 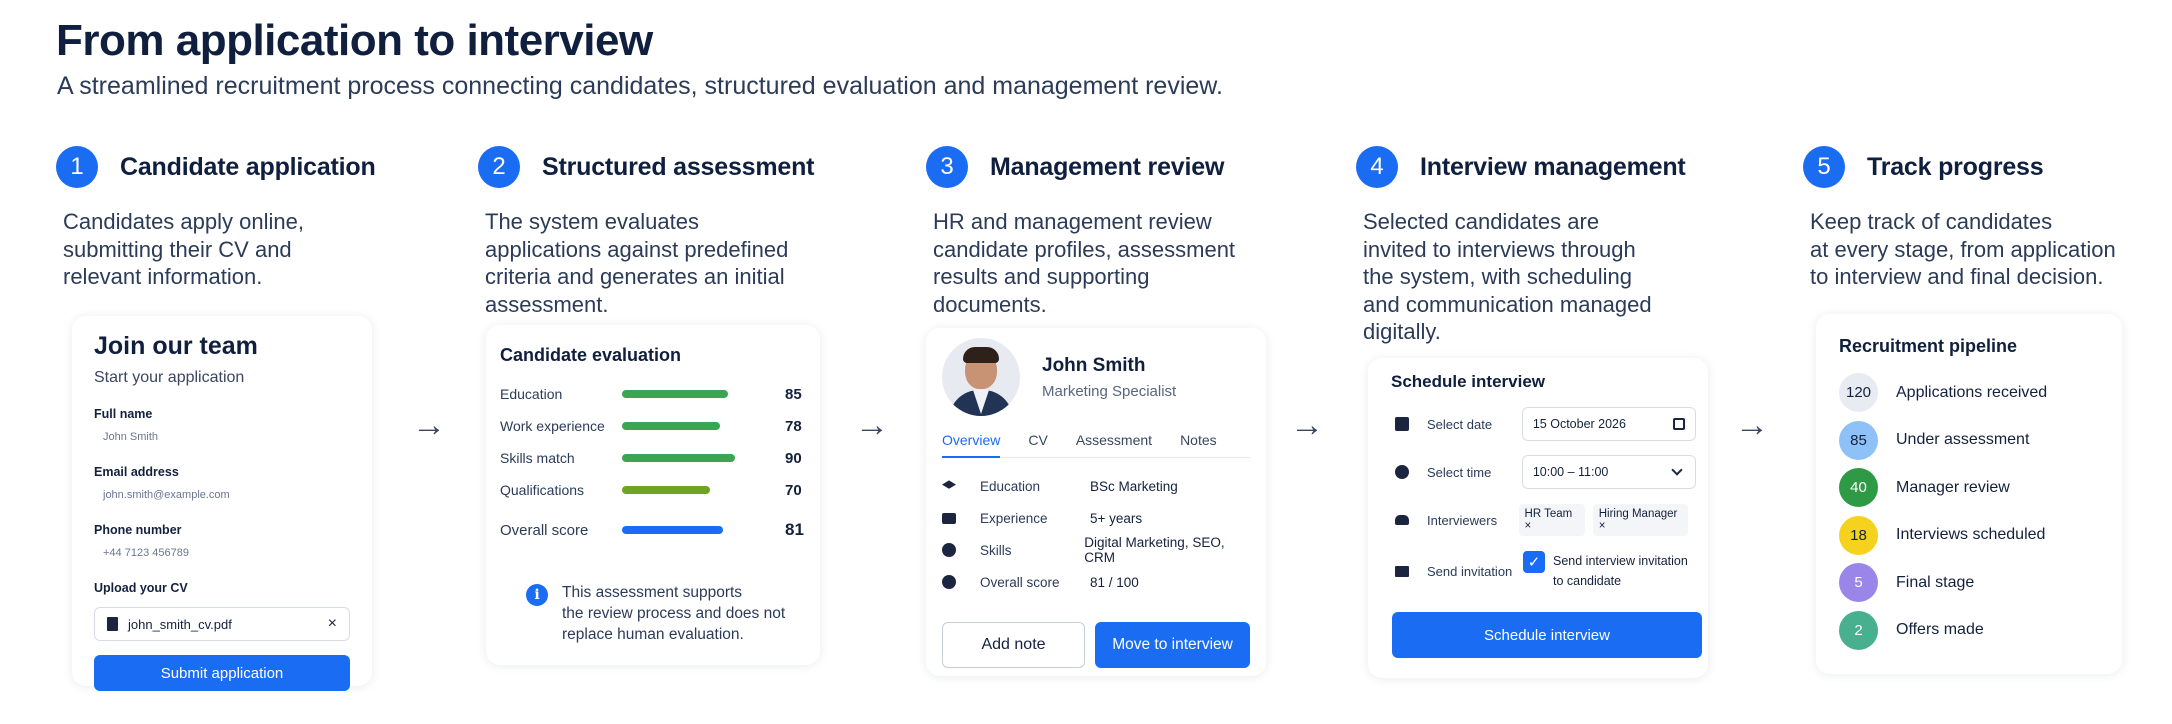 What do you see at coordinates (1116, 518) in the screenshot?
I see `profile-value: 5+ years` at bounding box center [1116, 518].